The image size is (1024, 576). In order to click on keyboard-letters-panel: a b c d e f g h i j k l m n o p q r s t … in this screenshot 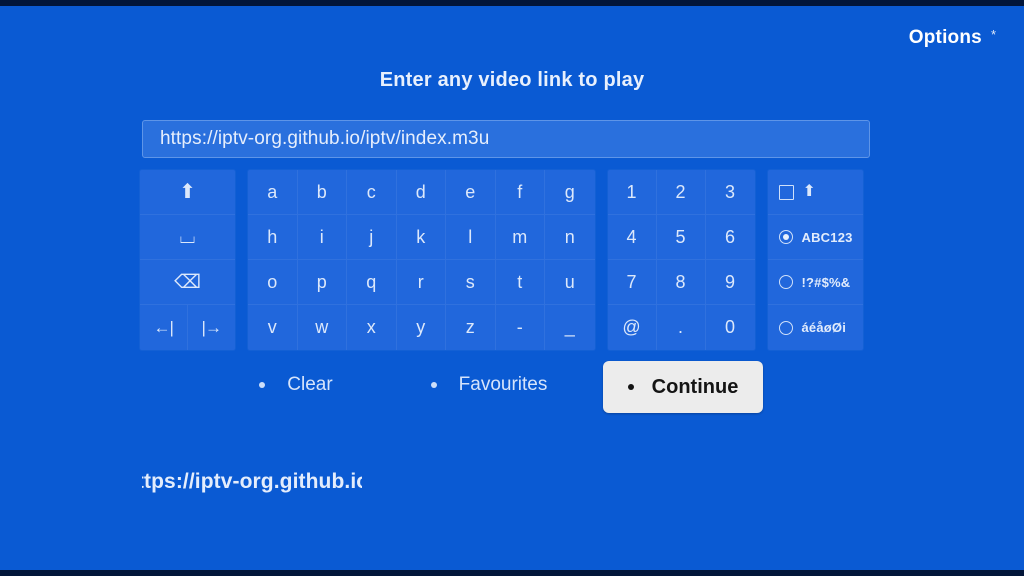, I will do `click(421, 260)`.